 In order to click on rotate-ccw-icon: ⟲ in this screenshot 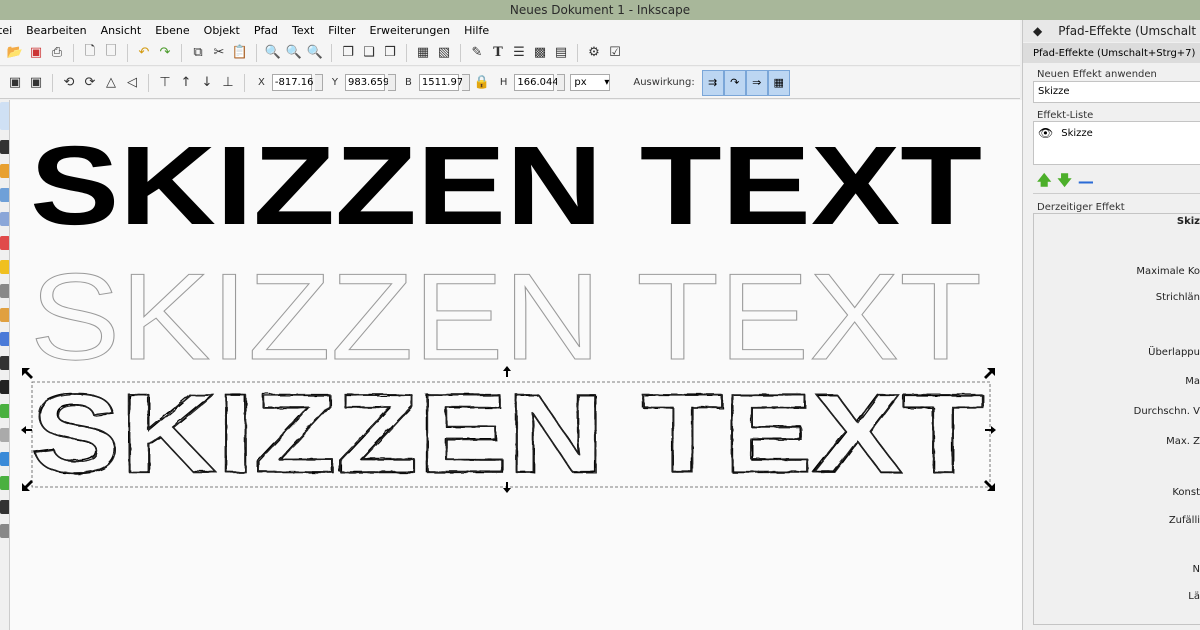, I will do `click(69, 83)`.